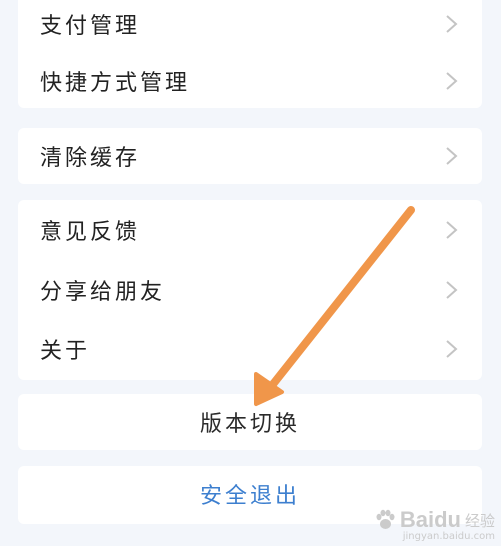 The image size is (501, 546). What do you see at coordinates (90, 158) in the screenshot?
I see `clear-cache-label: 清除缓存` at bounding box center [90, 158].